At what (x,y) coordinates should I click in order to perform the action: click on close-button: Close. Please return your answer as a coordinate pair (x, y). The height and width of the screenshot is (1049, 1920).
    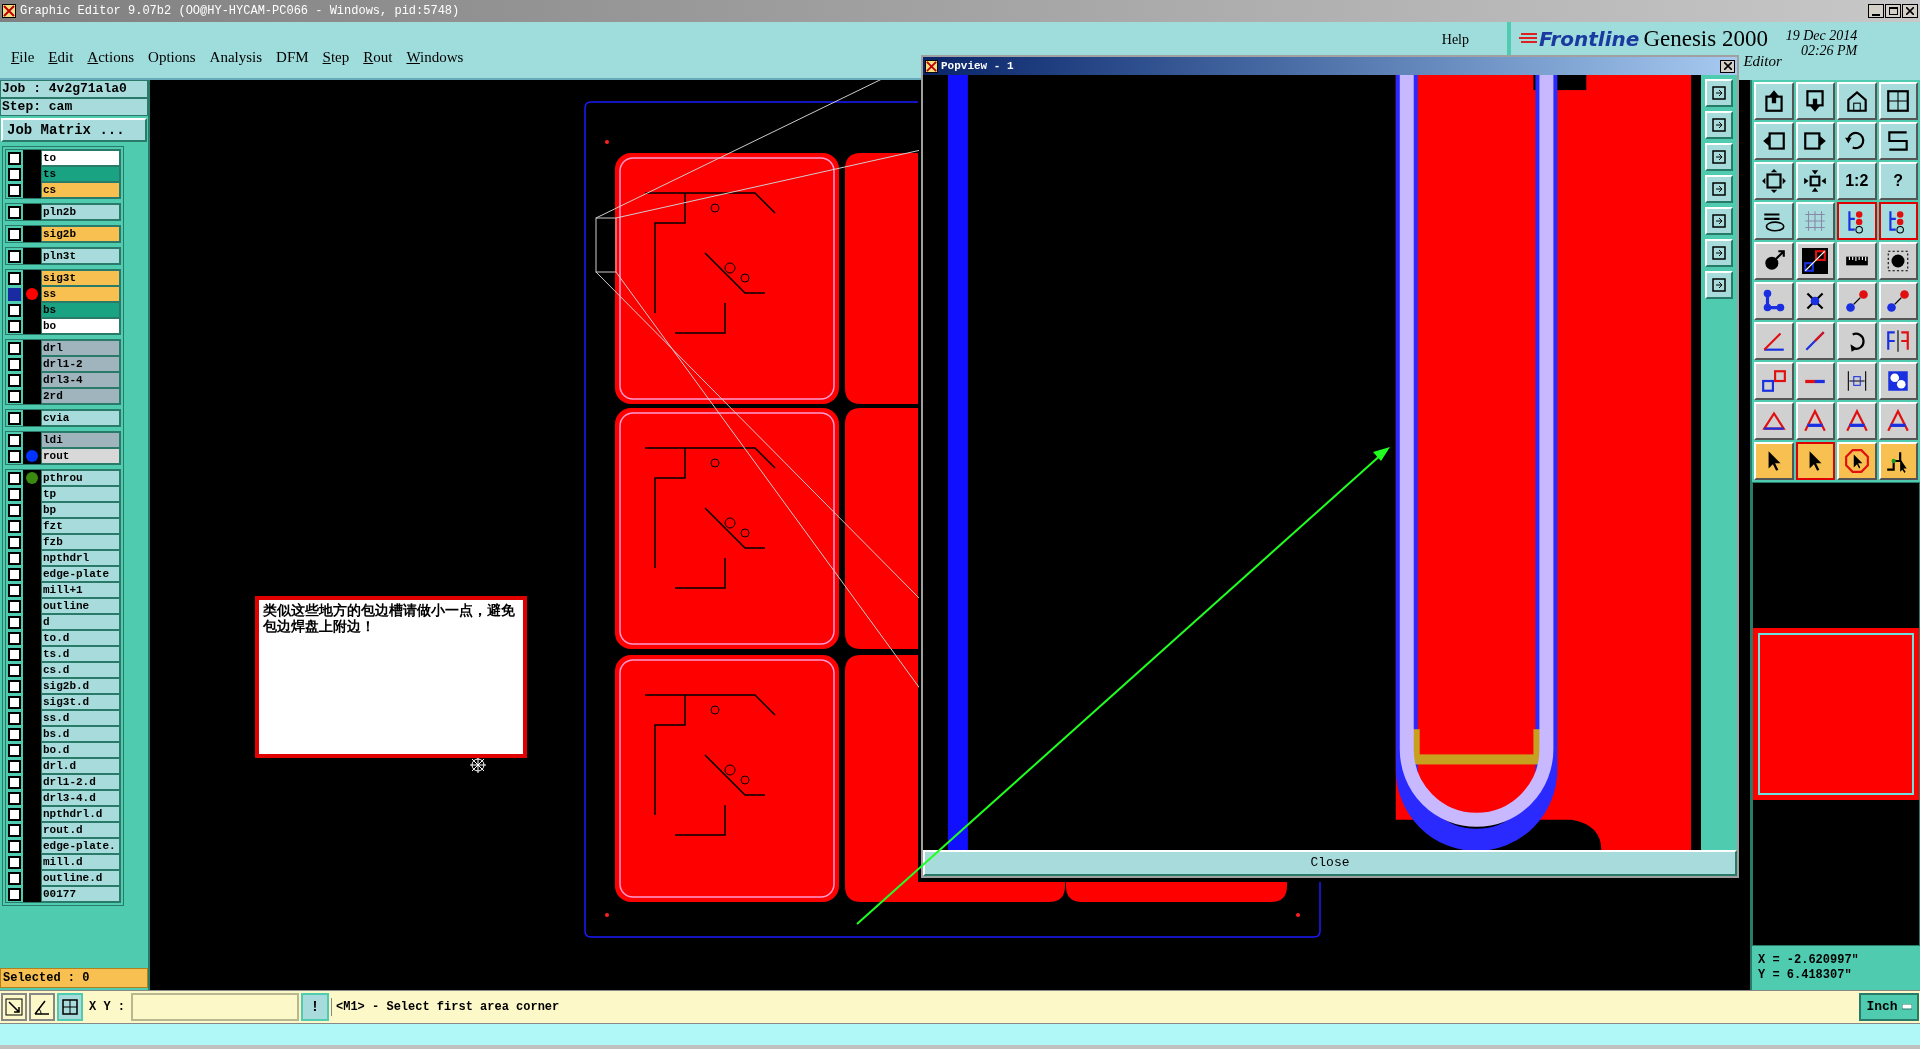
    Looking at the image, I should click on (1330, 863).